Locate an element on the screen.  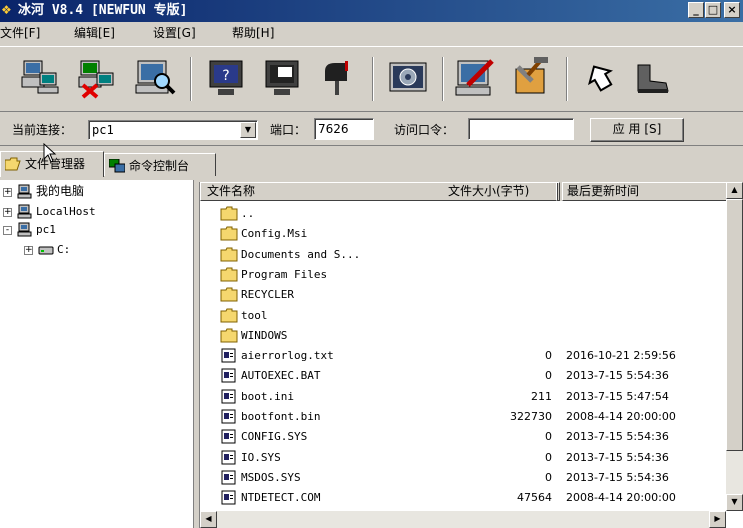
menu-file: 文件[F] is located at coordinates (20, 33).